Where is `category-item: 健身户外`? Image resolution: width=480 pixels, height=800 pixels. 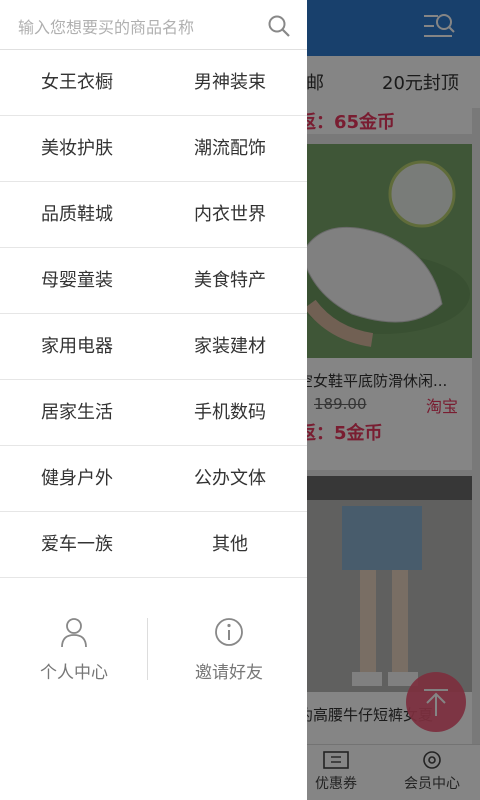
category-item: 健身户外 is located at coordinates (77, 479).